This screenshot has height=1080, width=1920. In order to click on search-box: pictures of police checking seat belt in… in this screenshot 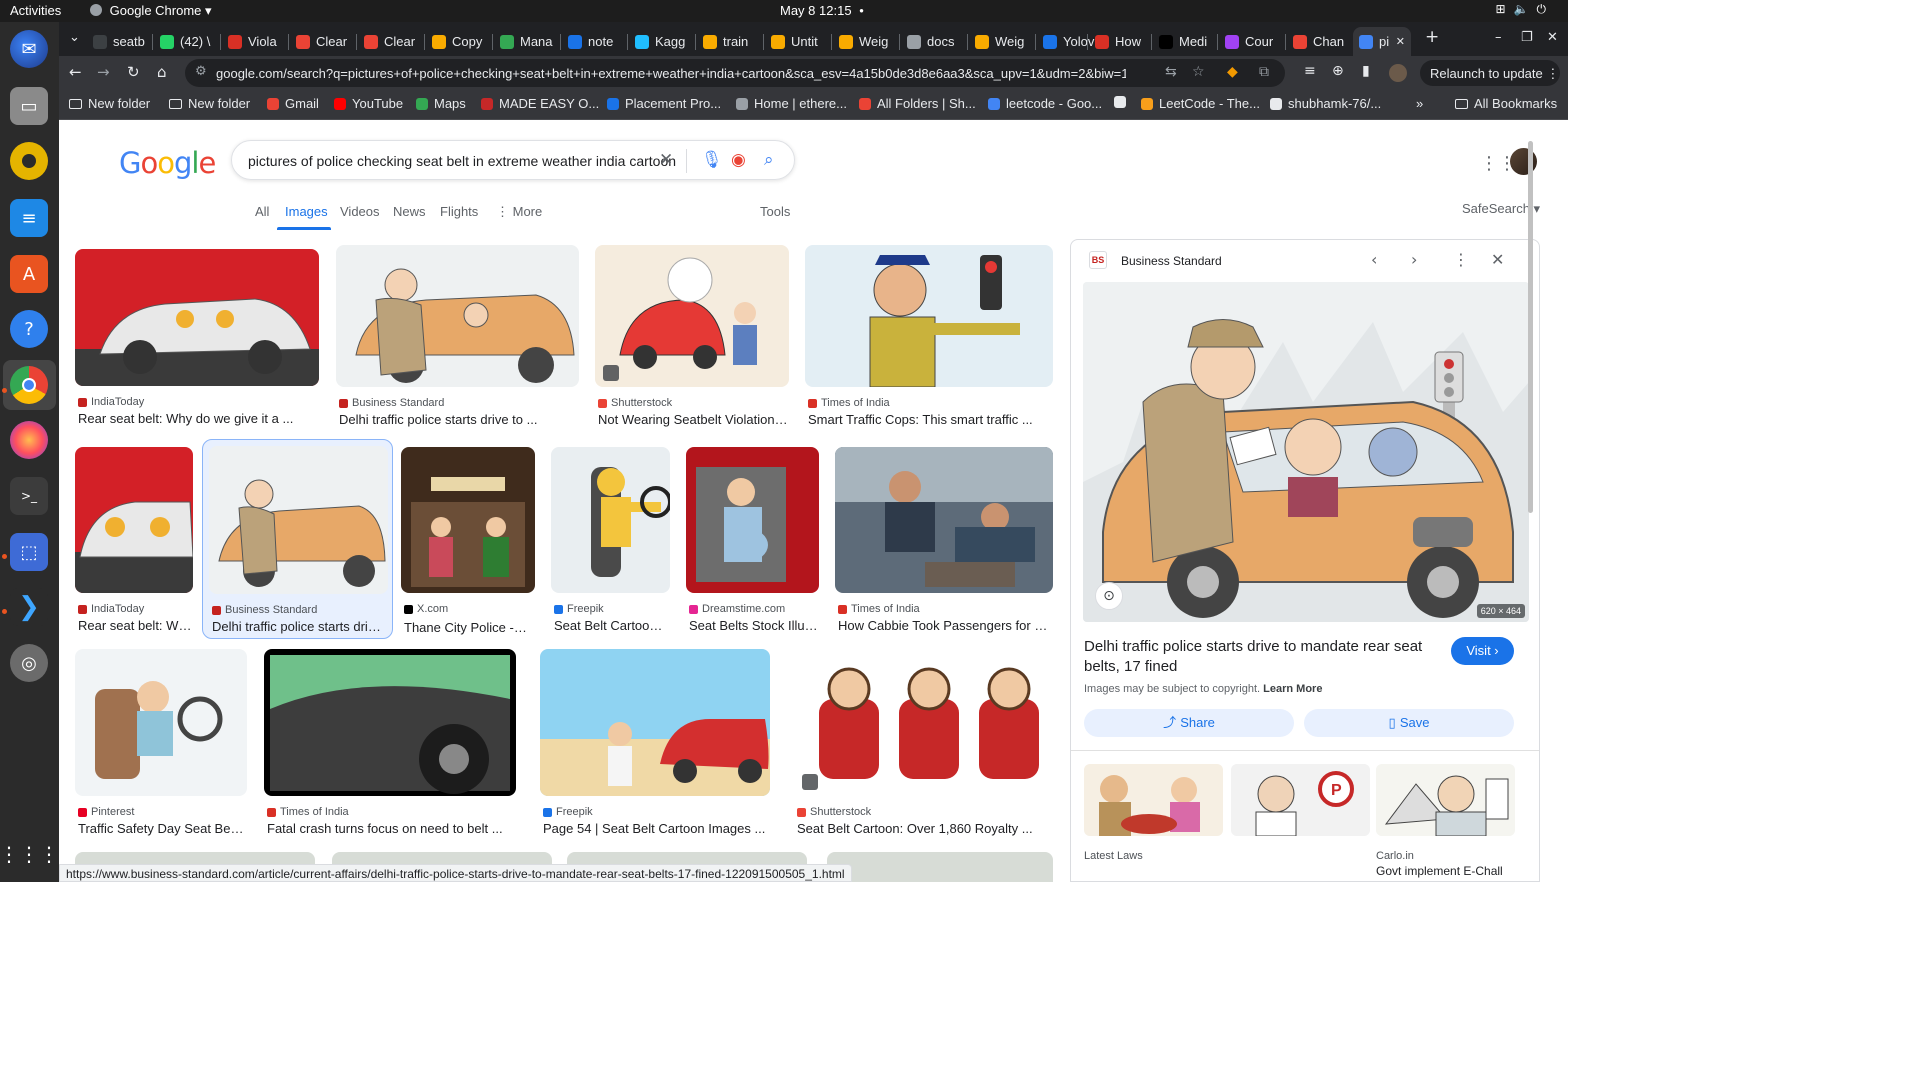, I will do `click(513, 160)`.